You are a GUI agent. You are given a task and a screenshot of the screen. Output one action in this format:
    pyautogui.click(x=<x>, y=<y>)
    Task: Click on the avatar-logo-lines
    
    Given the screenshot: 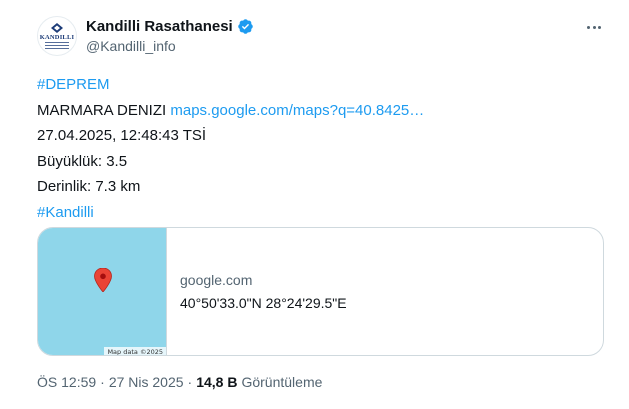 What is the action you would take?
    pyautogui.click(x=57, y=45)
    